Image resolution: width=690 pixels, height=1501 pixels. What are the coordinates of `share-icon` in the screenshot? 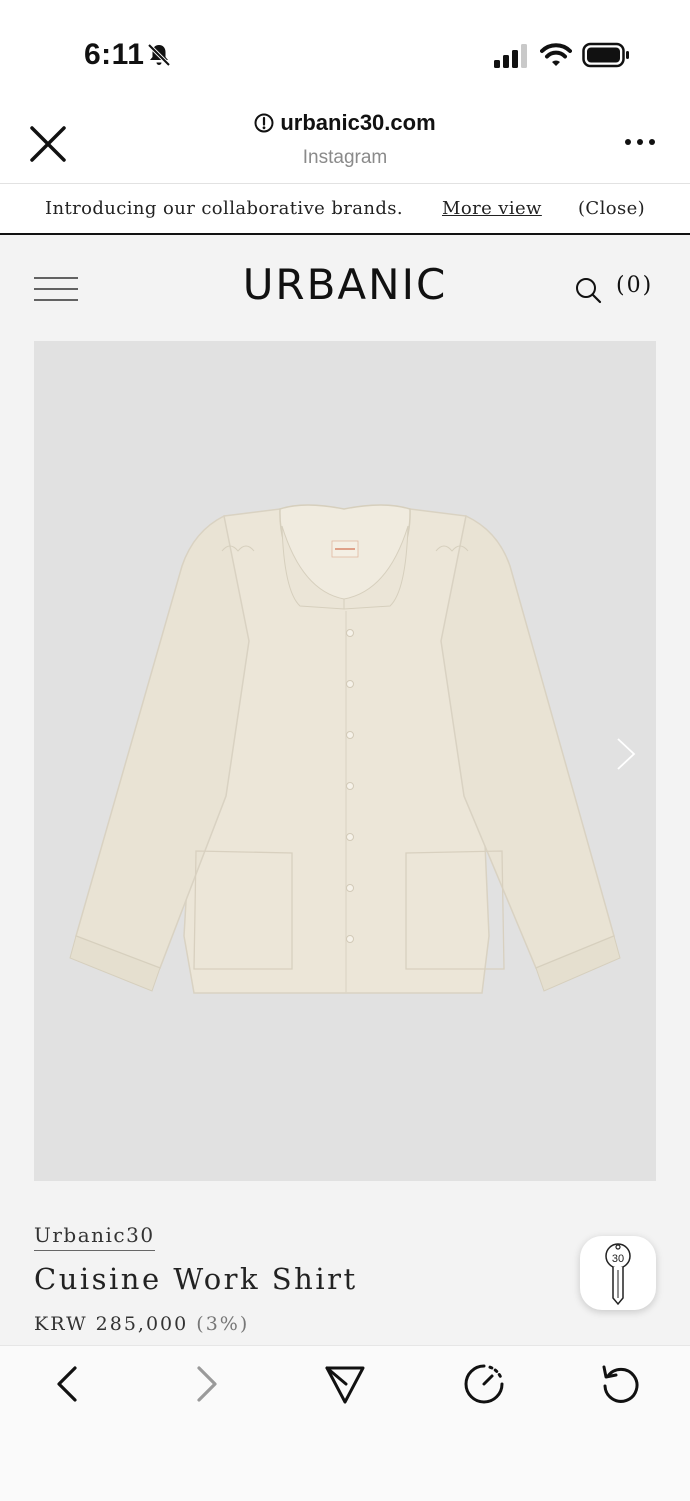 It's located at (345, 1384).